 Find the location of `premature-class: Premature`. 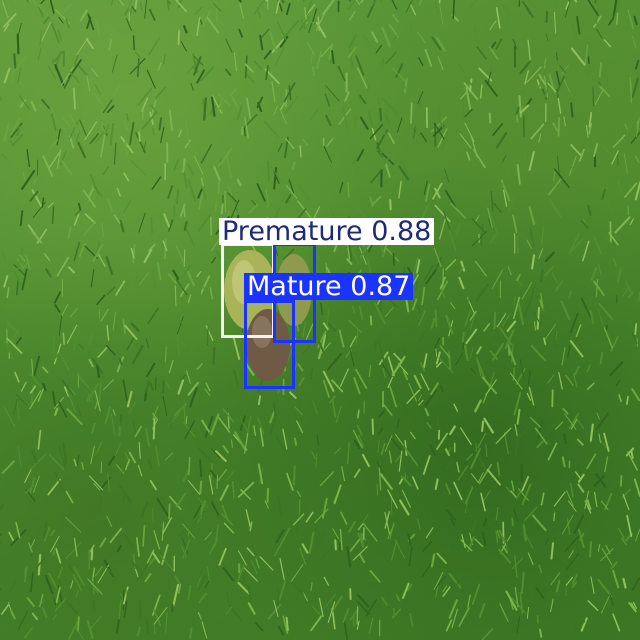

premature-class: Premature is located at coordinates (292, 231).